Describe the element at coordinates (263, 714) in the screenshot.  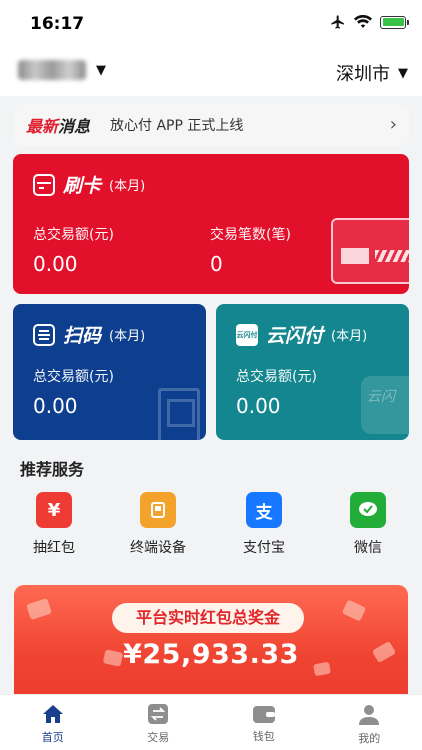
I see `wallet-icon` at that location.